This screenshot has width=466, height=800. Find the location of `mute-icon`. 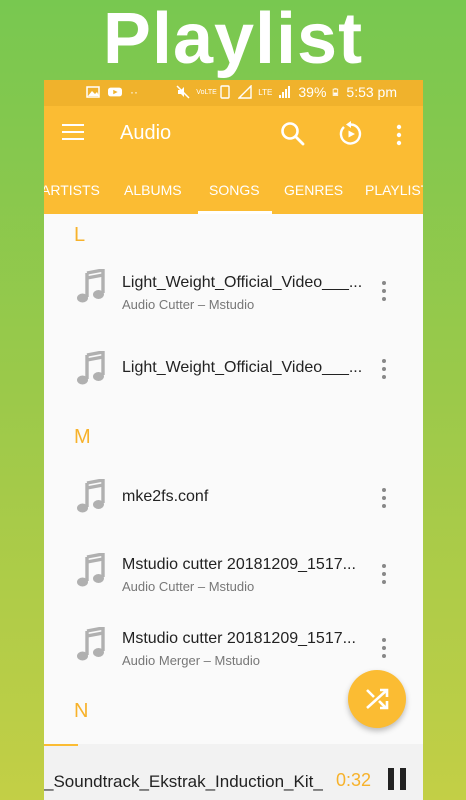

mute-icon is located at coordinates (183, 92).